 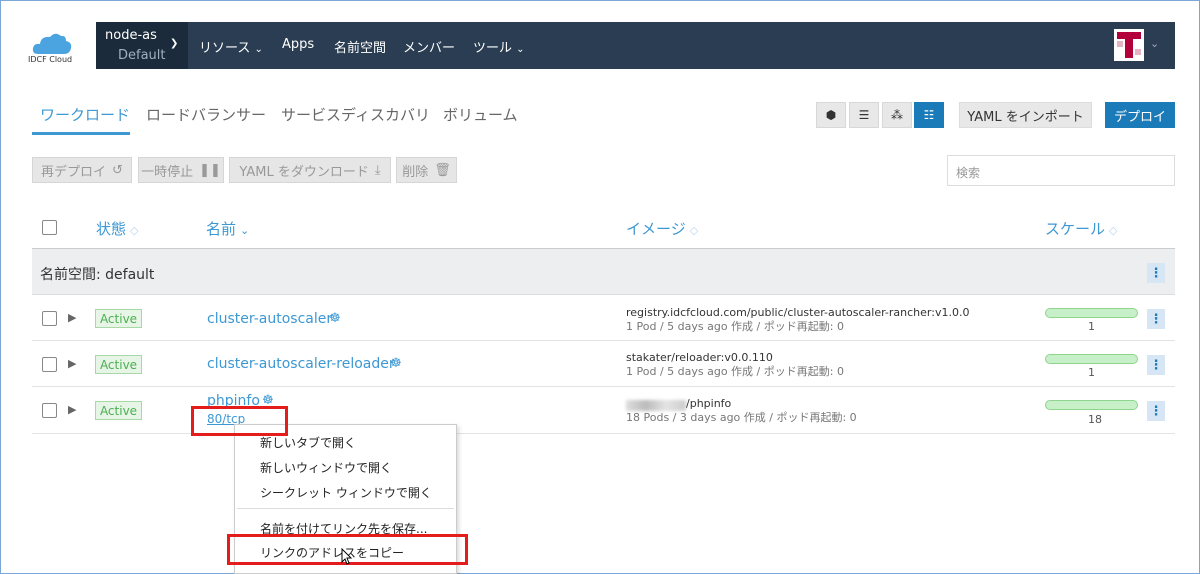 What do you see at coordinates (1140, 115) in the screenshot?
I see `deploy-button: デプロイ` at bounding box center [1140, 115].